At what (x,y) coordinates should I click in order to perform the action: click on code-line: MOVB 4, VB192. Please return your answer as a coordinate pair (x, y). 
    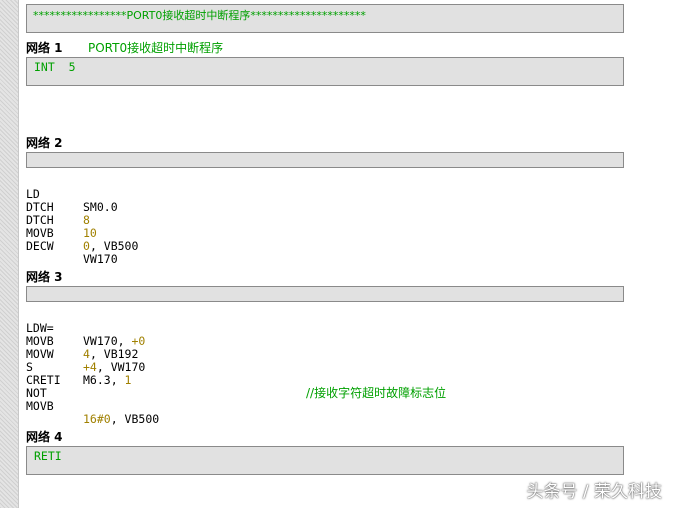
    Looking at the image, I should click on (82, 341).